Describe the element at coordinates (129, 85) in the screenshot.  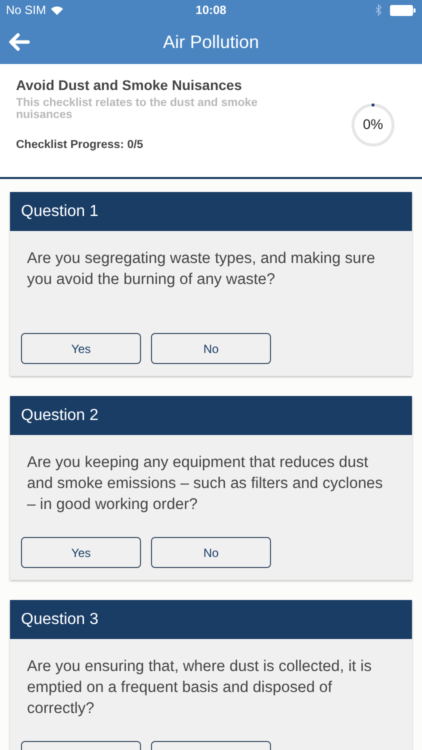
I see `checklist-title: Avoid Dust and Smoke Nuisances` at that location.